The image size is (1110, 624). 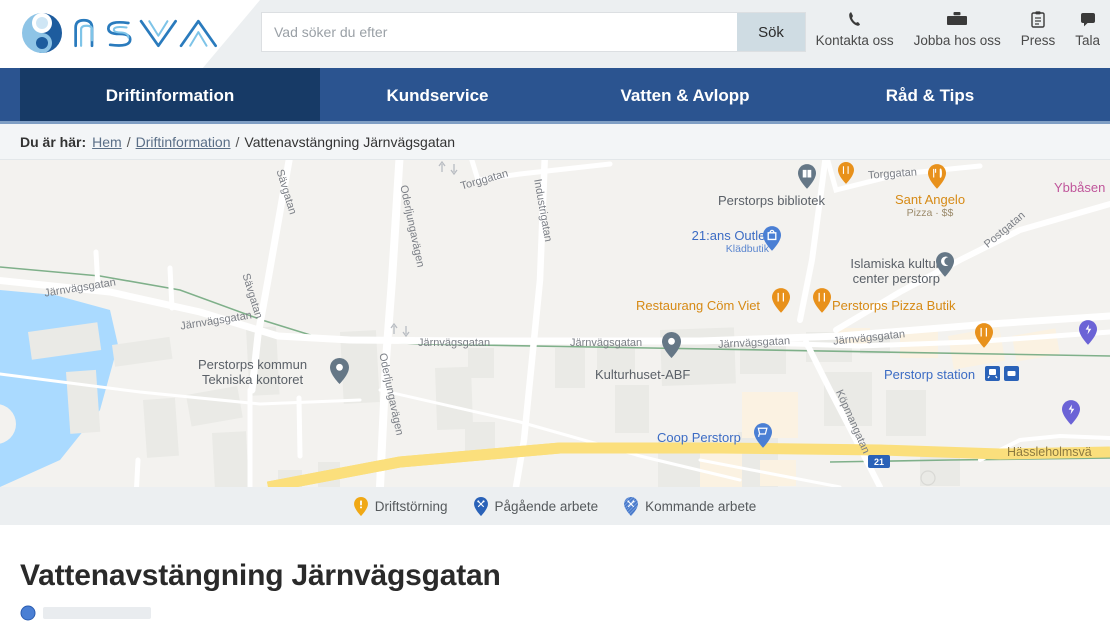 I want to click on nav-item-label: Vatten & Avlopp, so click(x=685, y=95).